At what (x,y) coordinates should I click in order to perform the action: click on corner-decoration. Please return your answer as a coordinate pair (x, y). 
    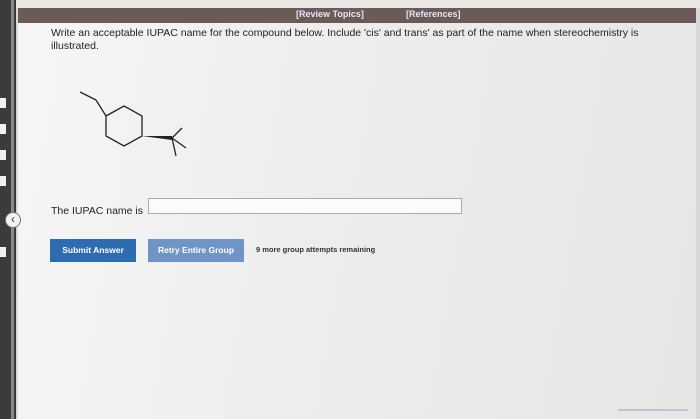
    Looking at the image, I should click on (653, 413).